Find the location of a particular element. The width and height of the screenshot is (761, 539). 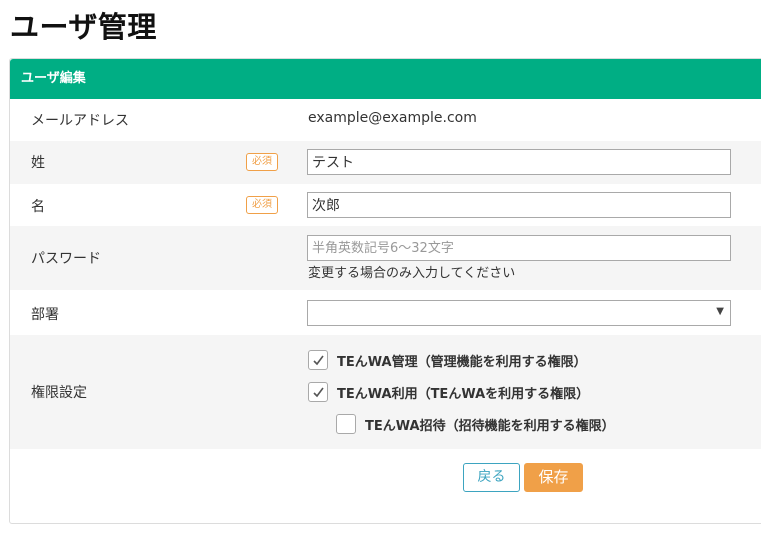

password-label: パスワード is located at coordinates (66, 259).